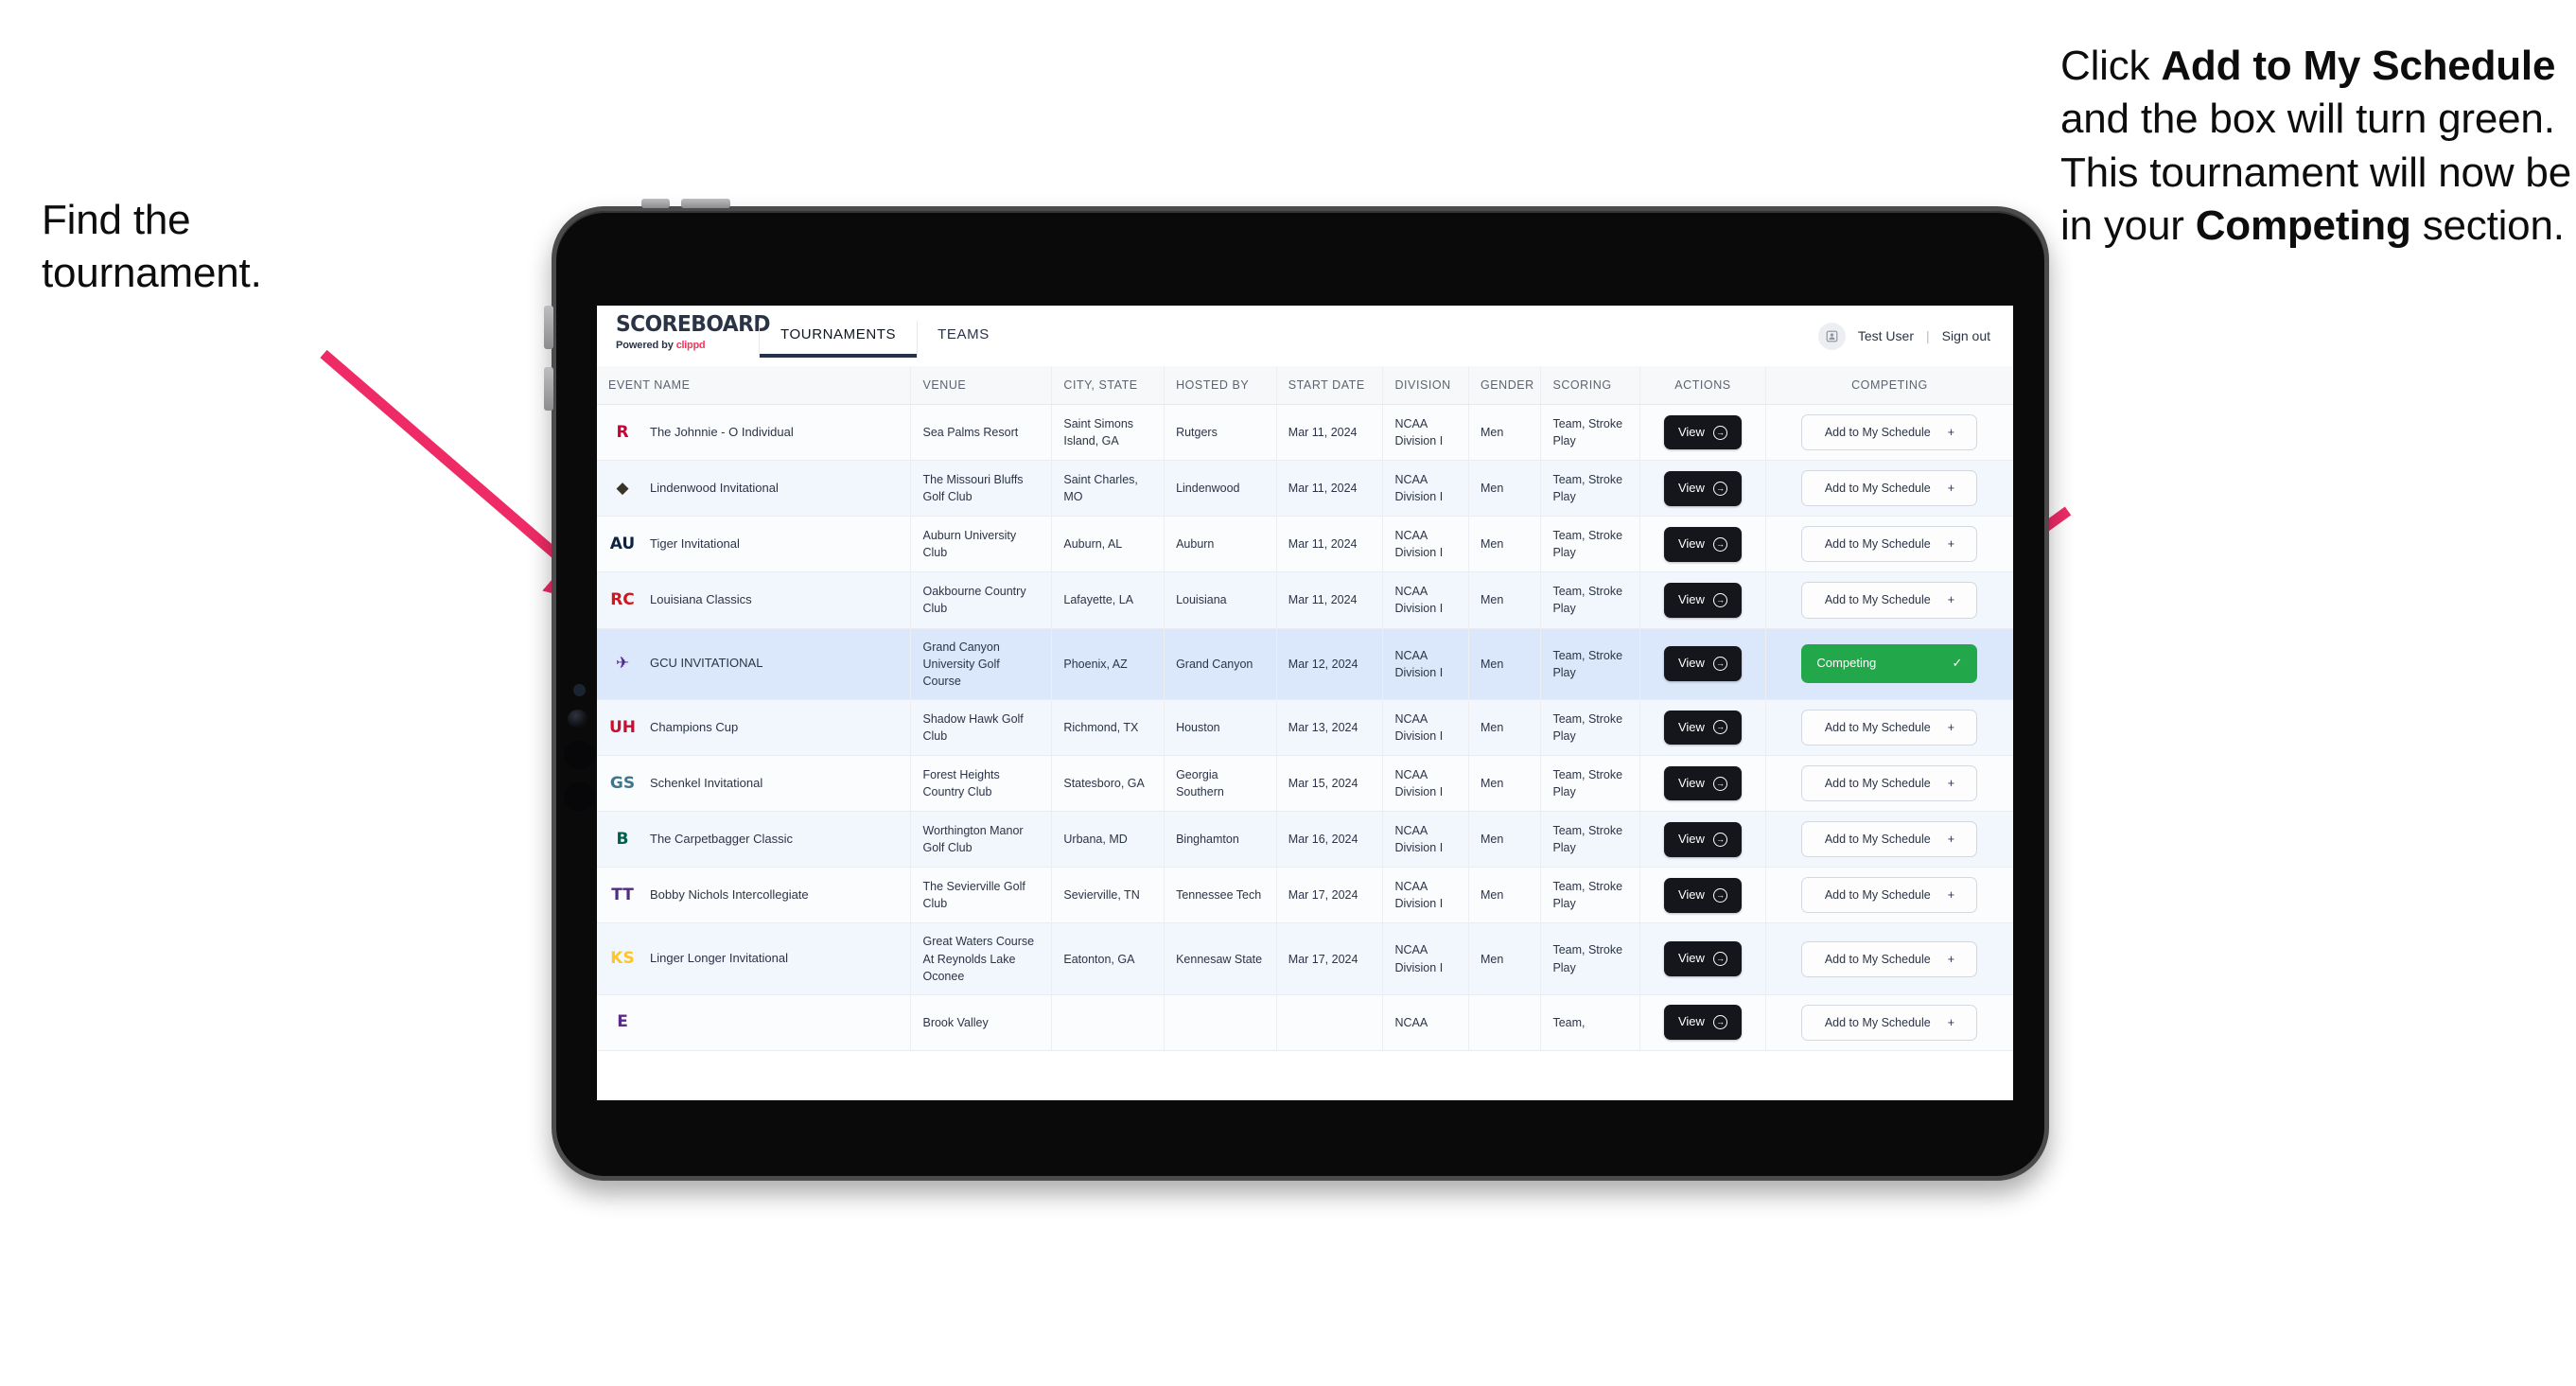 This screenshot has width=2576, height=1386. Describe the element at coordinates (693, 324) in the screenshot. I see `brand-title: SCOREBOARD` at that location.